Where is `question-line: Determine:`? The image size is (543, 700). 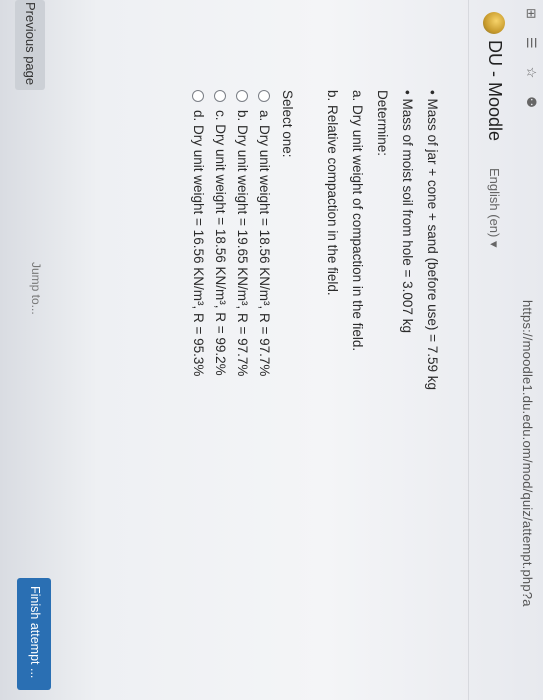 question-line: Determine: is located at coordinates (382, 123).